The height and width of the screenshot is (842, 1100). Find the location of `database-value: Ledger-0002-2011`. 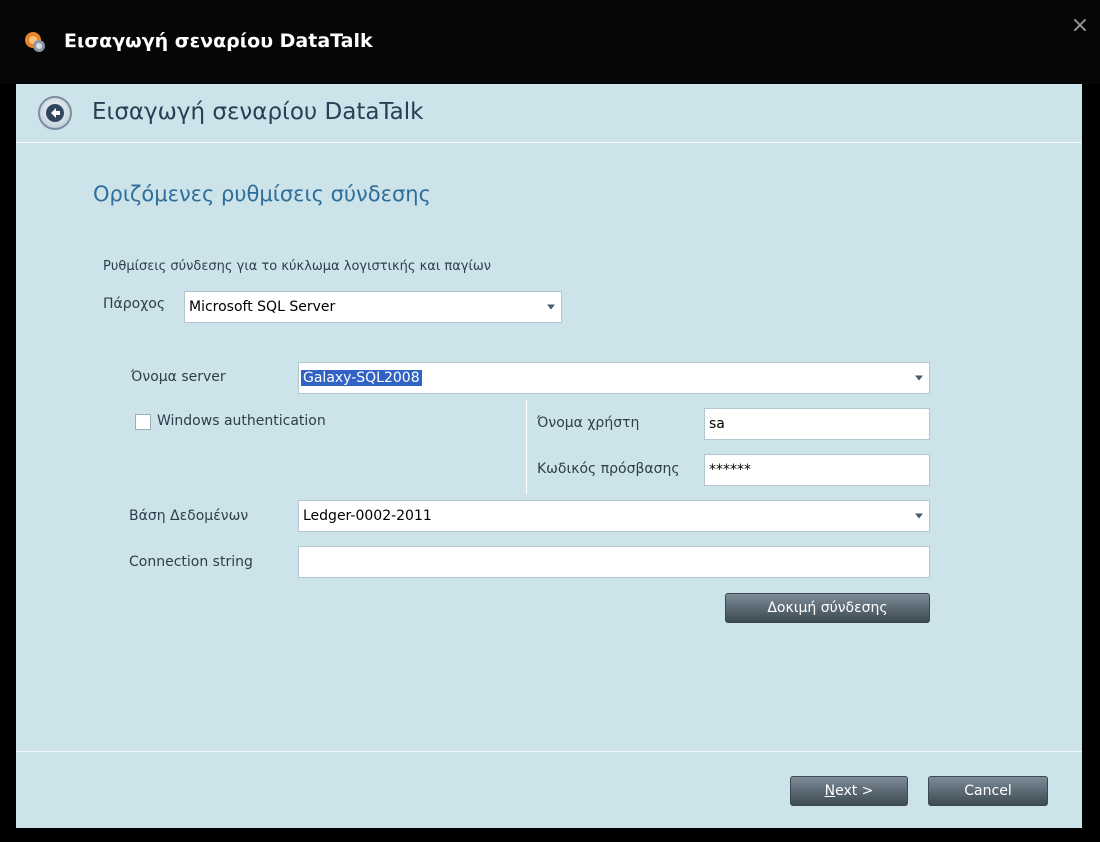

database-value: Ledger-0002-2011 is located at coordinates (367, 516).